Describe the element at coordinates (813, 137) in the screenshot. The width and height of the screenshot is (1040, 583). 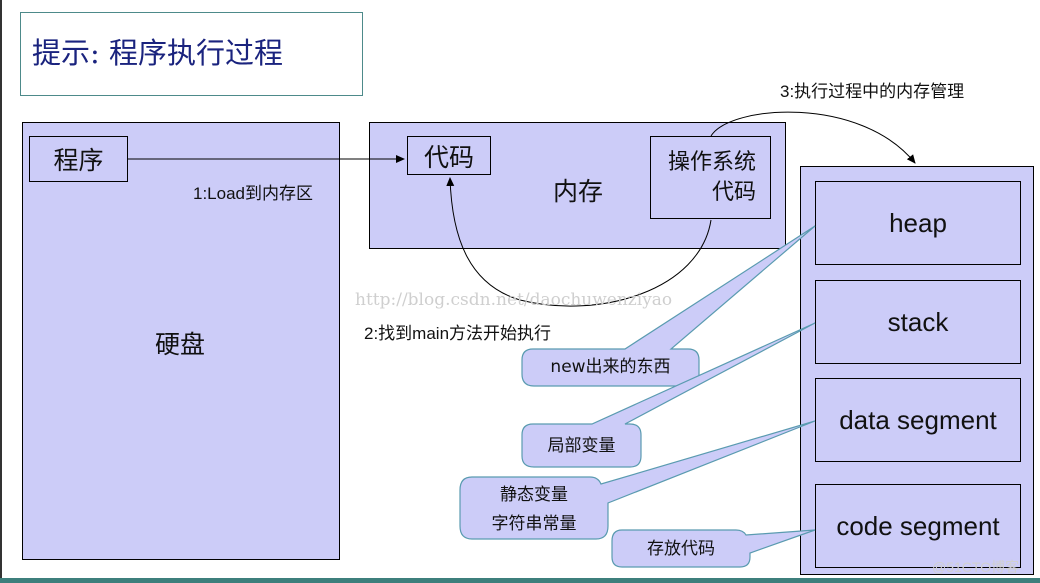
I see `memory-management-arrow` at that location.